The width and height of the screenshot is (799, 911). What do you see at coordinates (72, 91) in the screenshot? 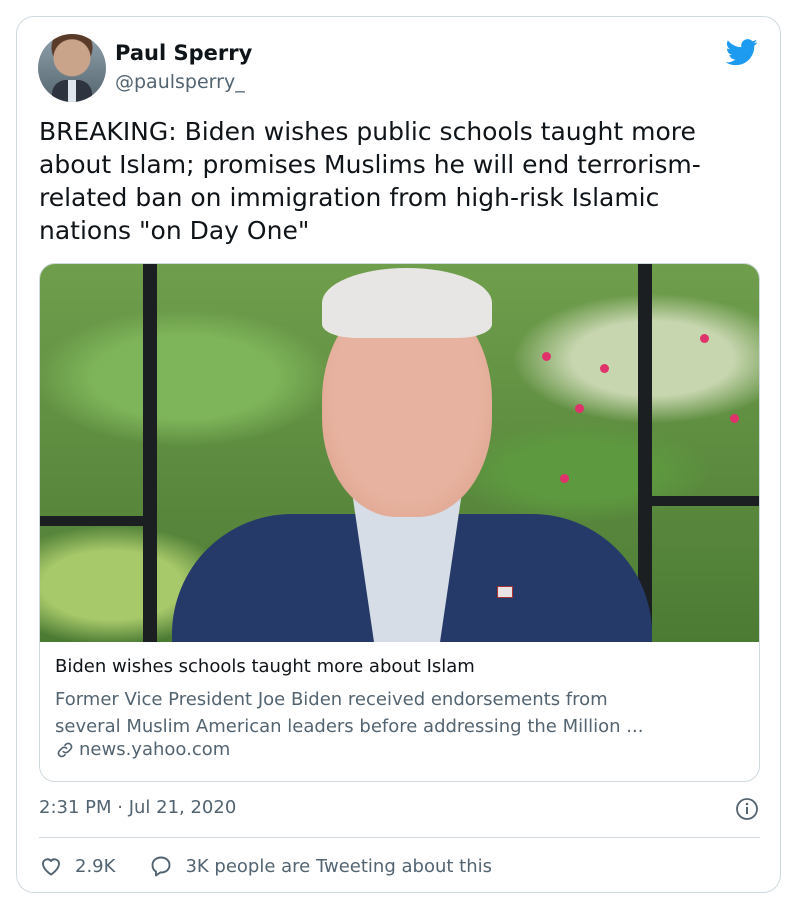
I see `avatar-shirt` at bounding box center [72, 91].